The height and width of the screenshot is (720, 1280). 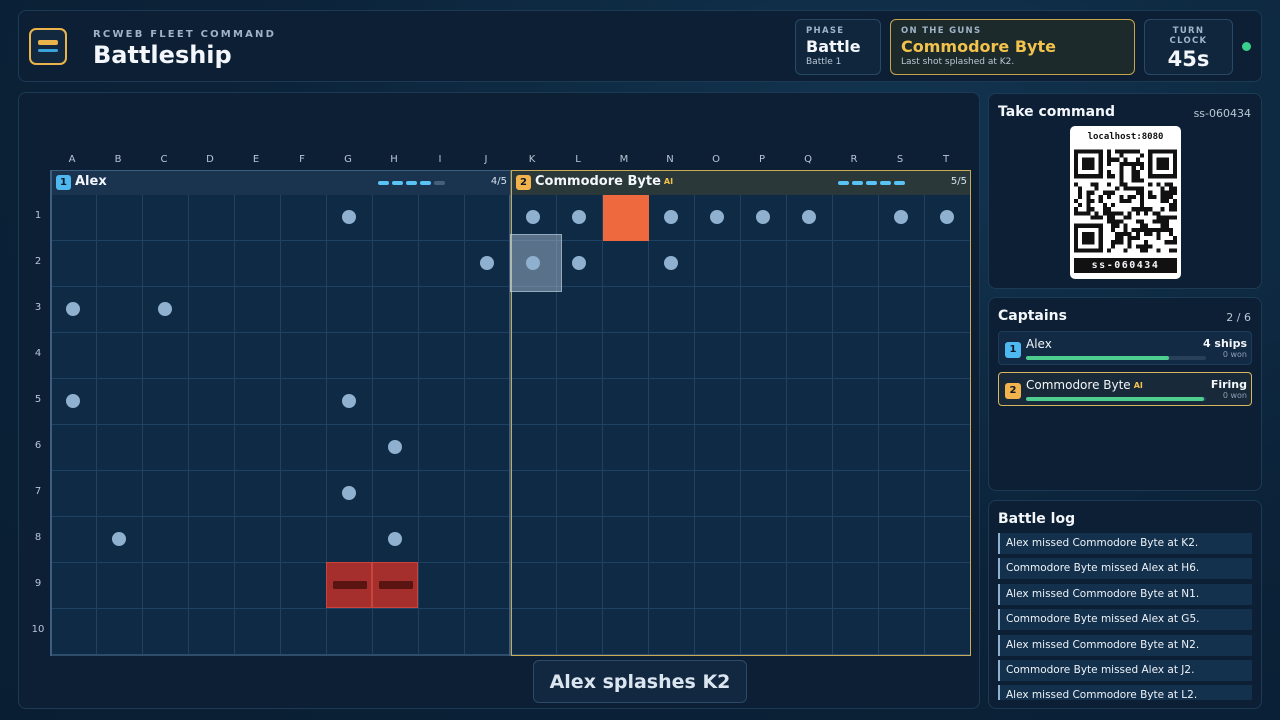 What do you see at coordinates (604, 181) in the screenshot?
I see `fleet-name: Commodore Byte AI` at bounding box center [604, 181].